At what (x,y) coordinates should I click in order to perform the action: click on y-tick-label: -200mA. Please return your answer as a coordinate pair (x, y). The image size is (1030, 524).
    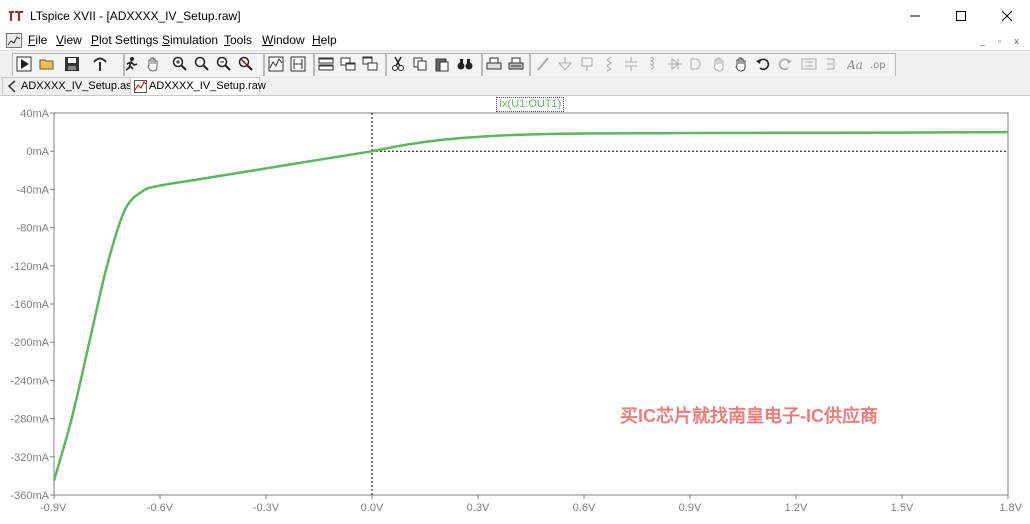
    Looking at the image, I should click on (29, 343).